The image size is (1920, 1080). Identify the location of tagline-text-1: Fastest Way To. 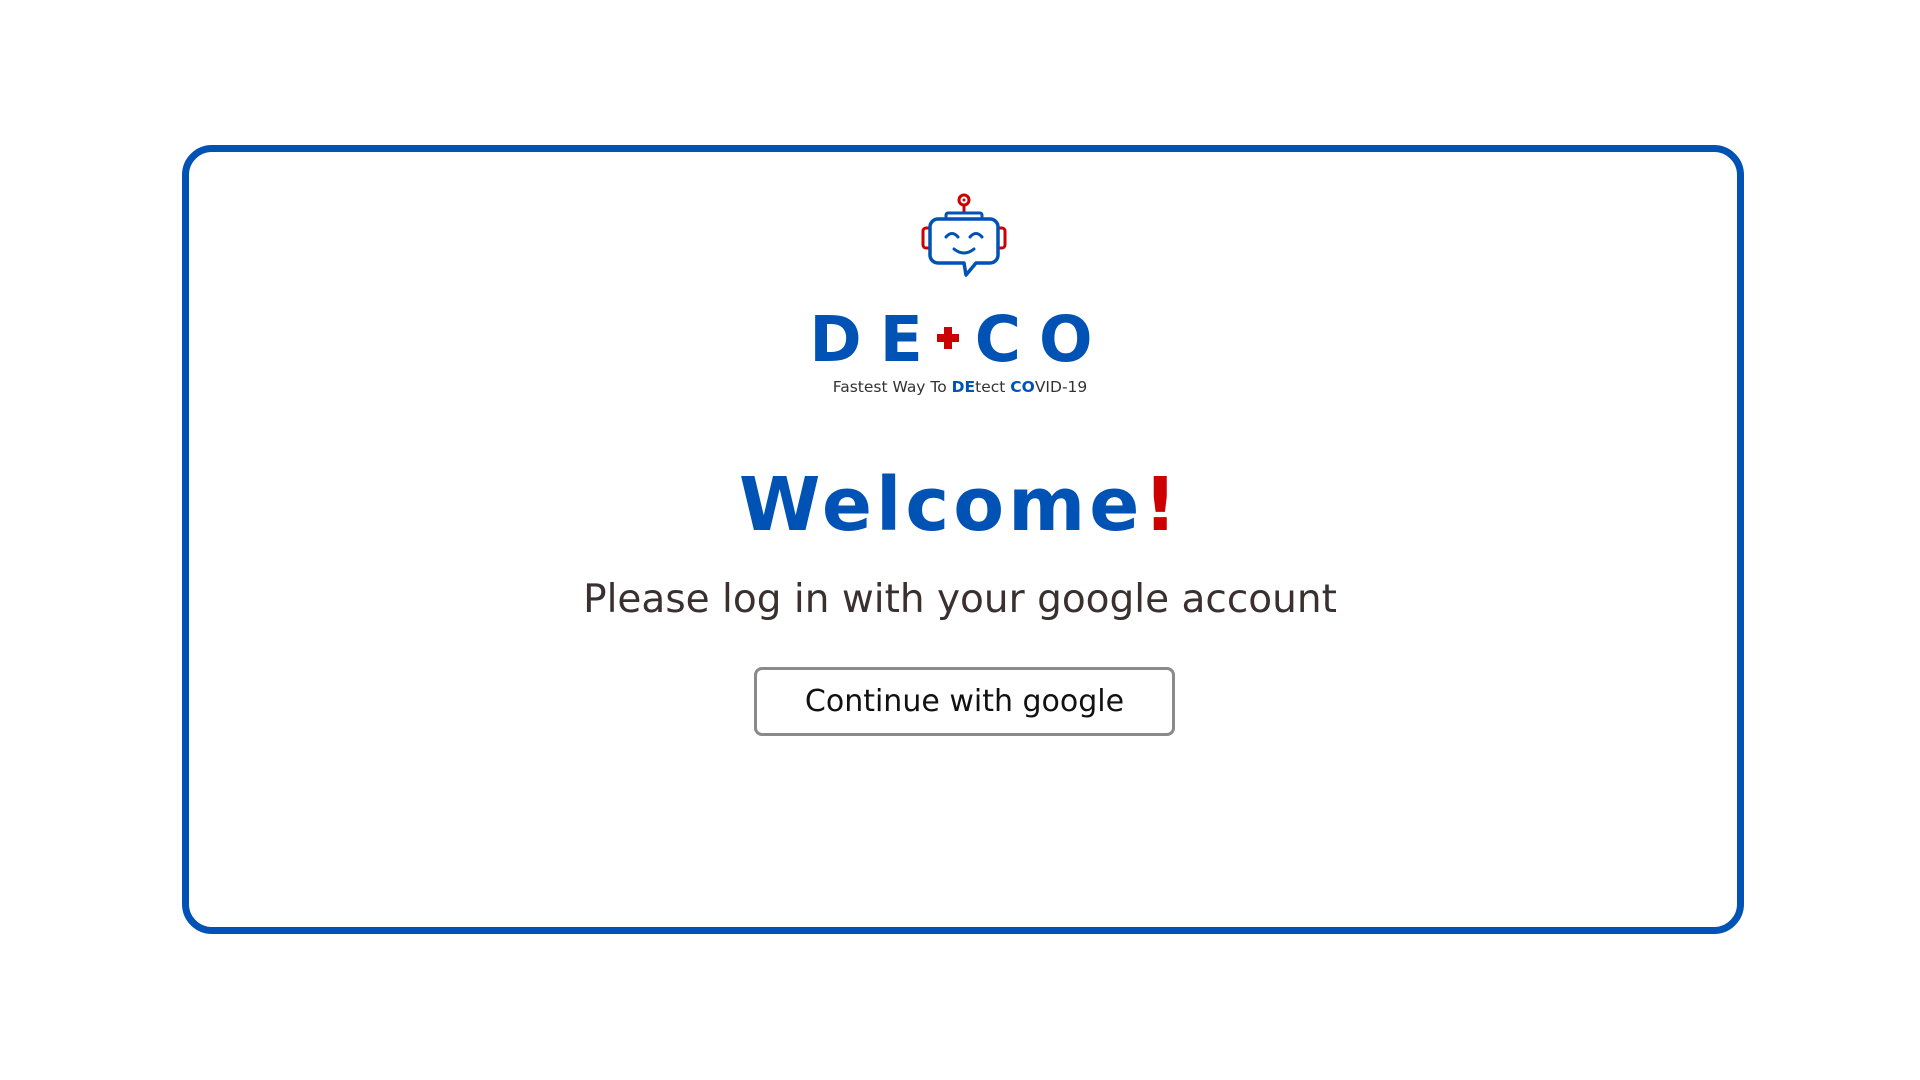
(892, 387).